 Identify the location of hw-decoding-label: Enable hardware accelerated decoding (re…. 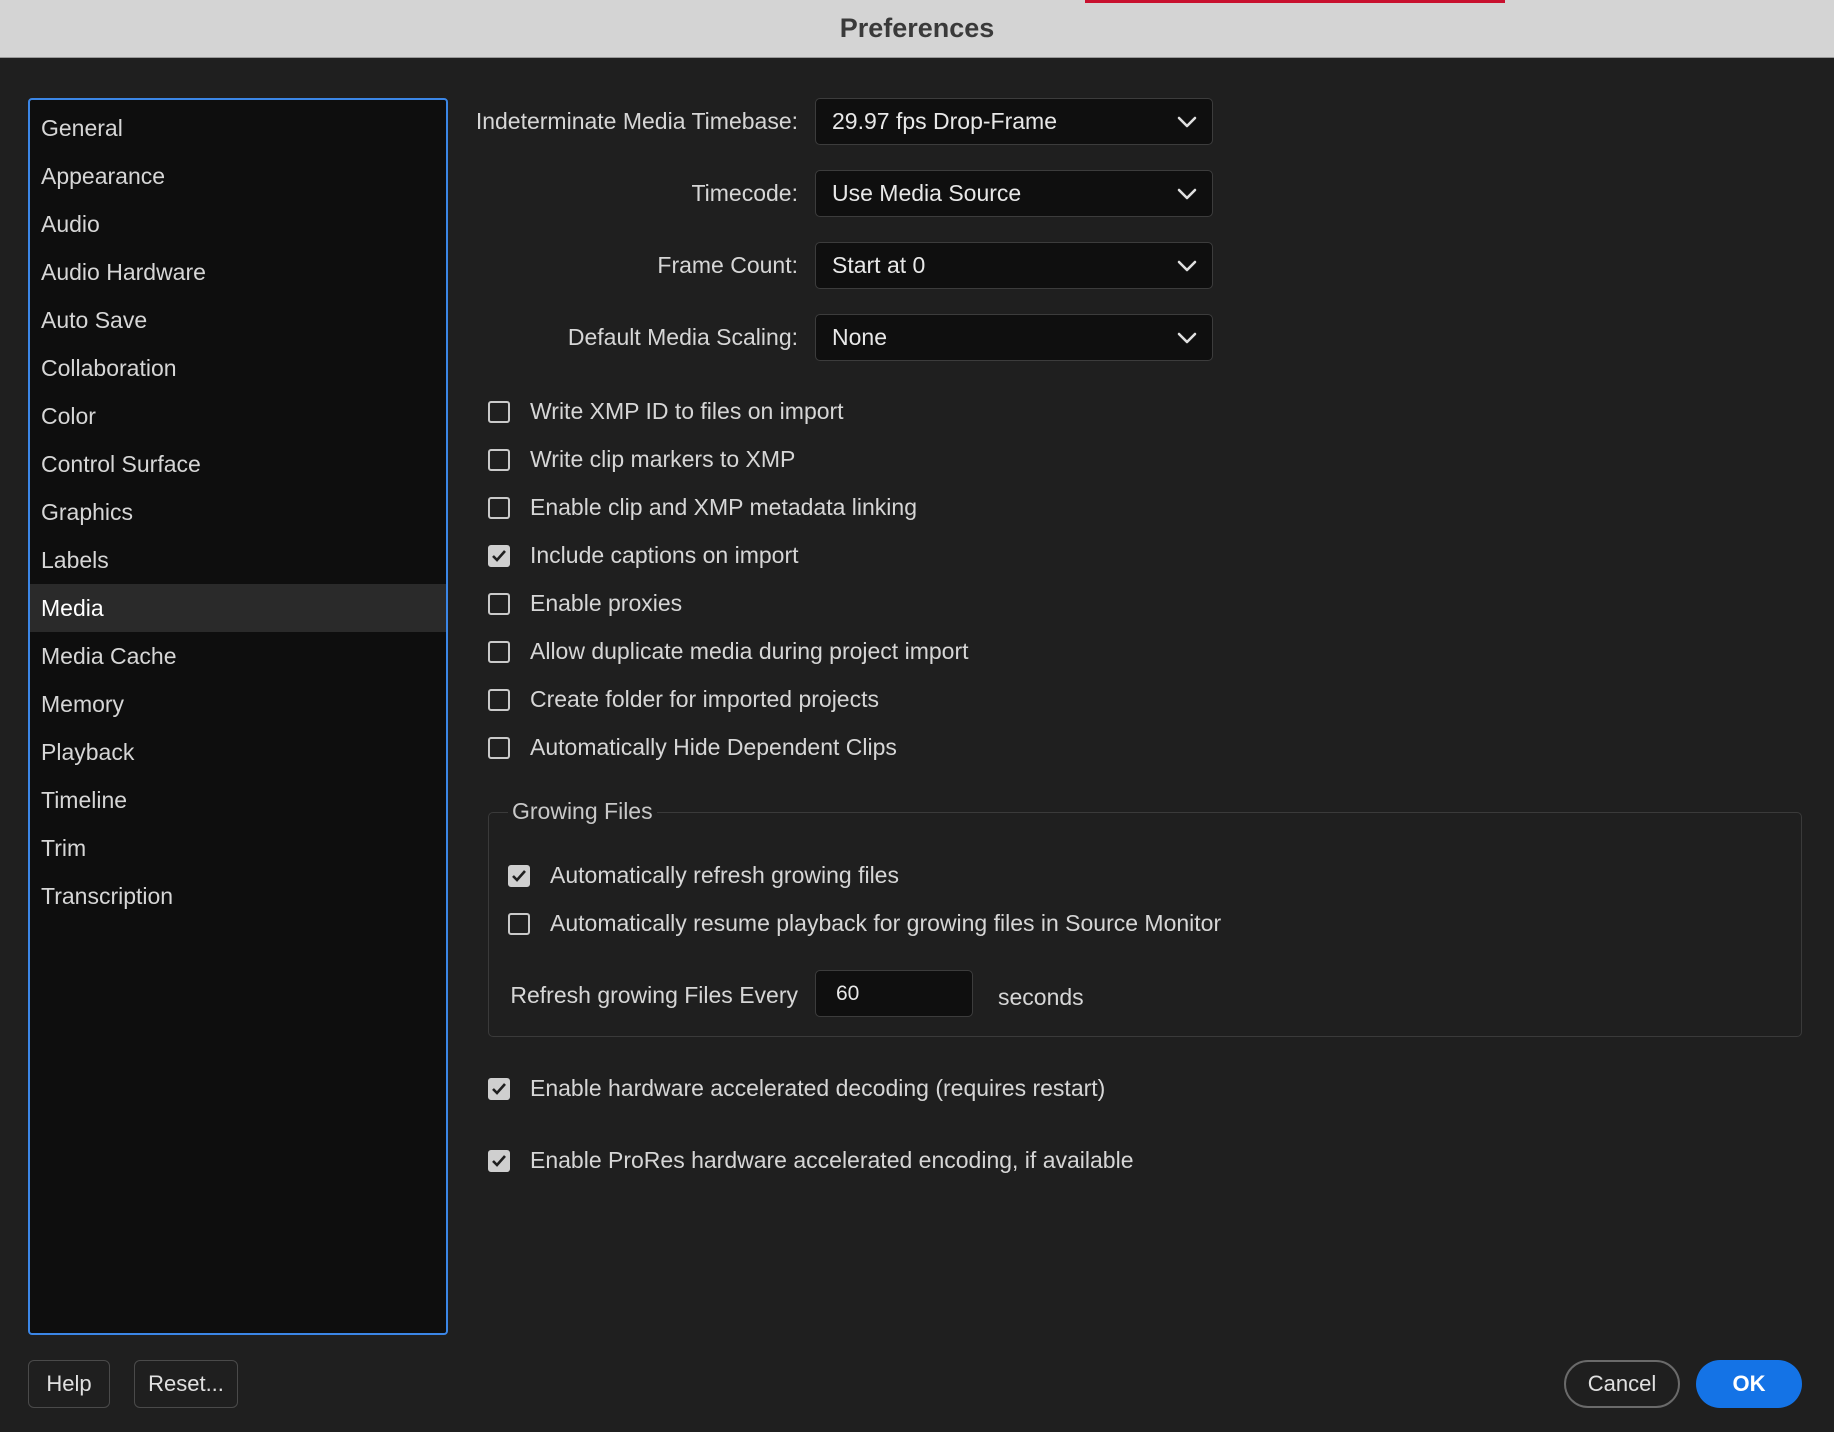
(818, 1088).